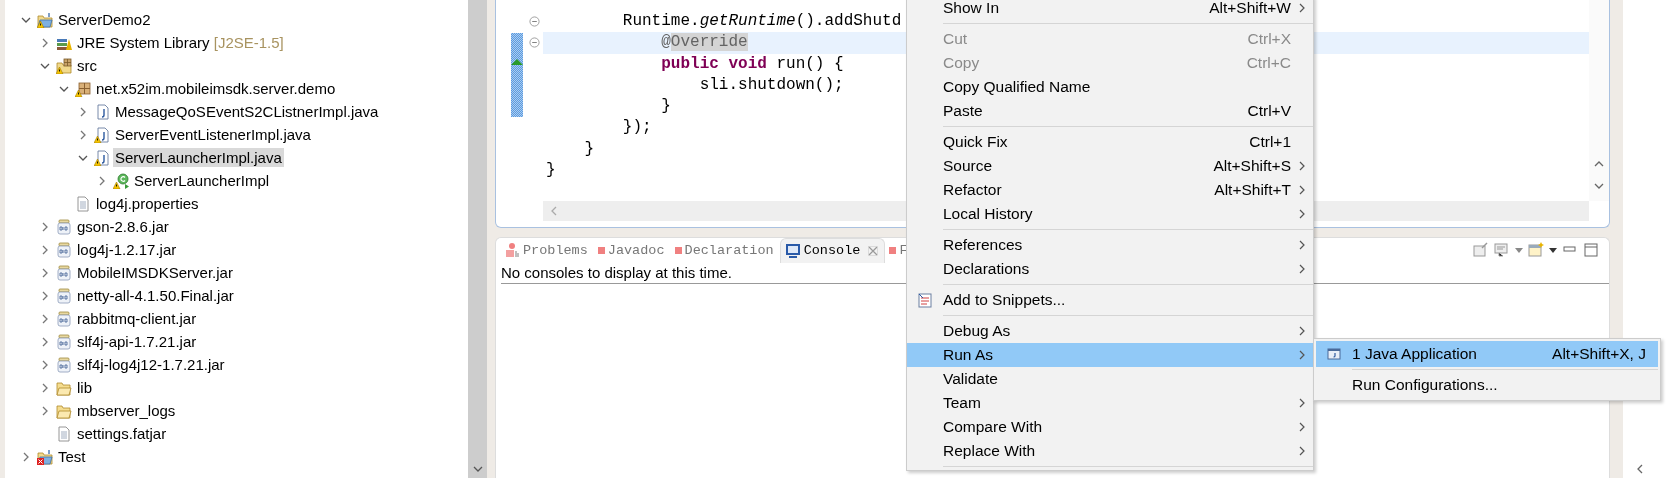  What do you see at coordinates (704, 43) in the screenshot?
I see `code-line: @Override` at bounding box center [704, 43].